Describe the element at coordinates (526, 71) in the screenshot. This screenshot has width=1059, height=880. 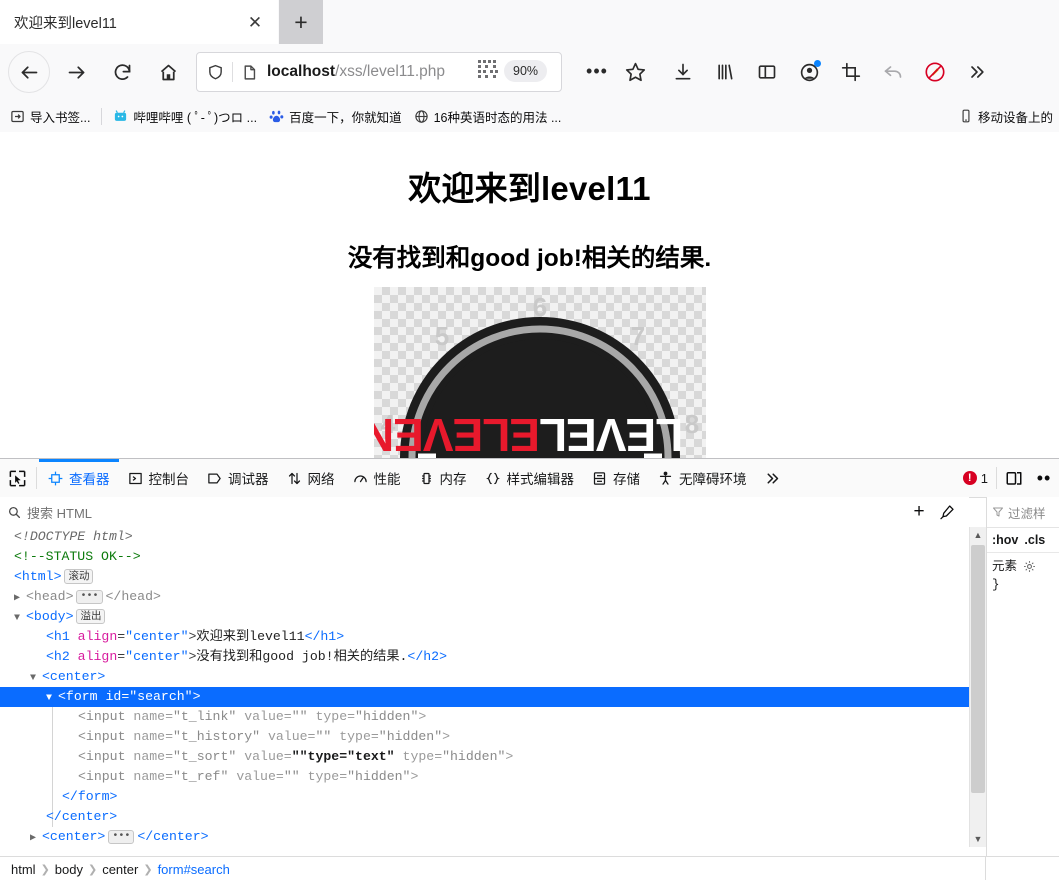
I see `zoom-level-badge: 90%` at that location.